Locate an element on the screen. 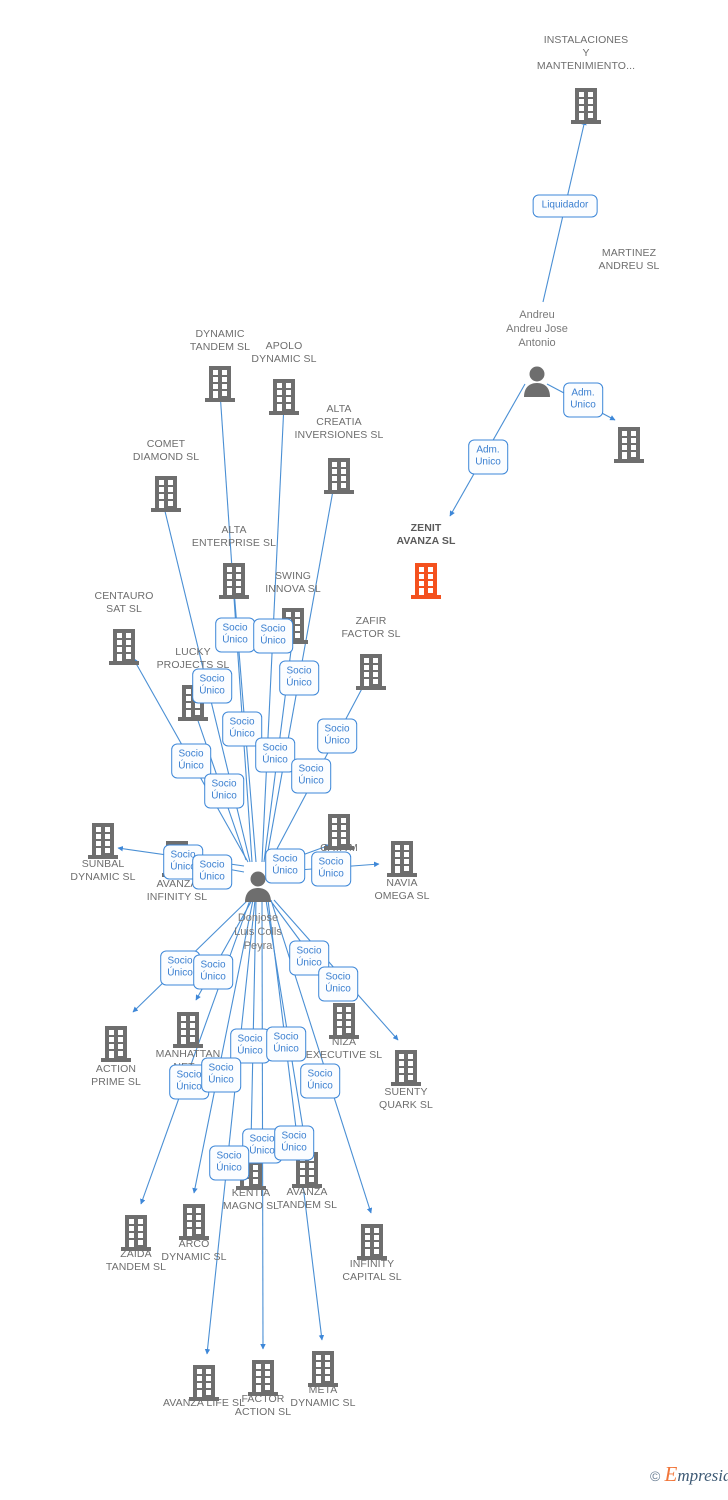 Image resolution: width=728 pixels, height=1500 pixels. company-icon-factor-action-sl is located at coordinates (263, 1377).